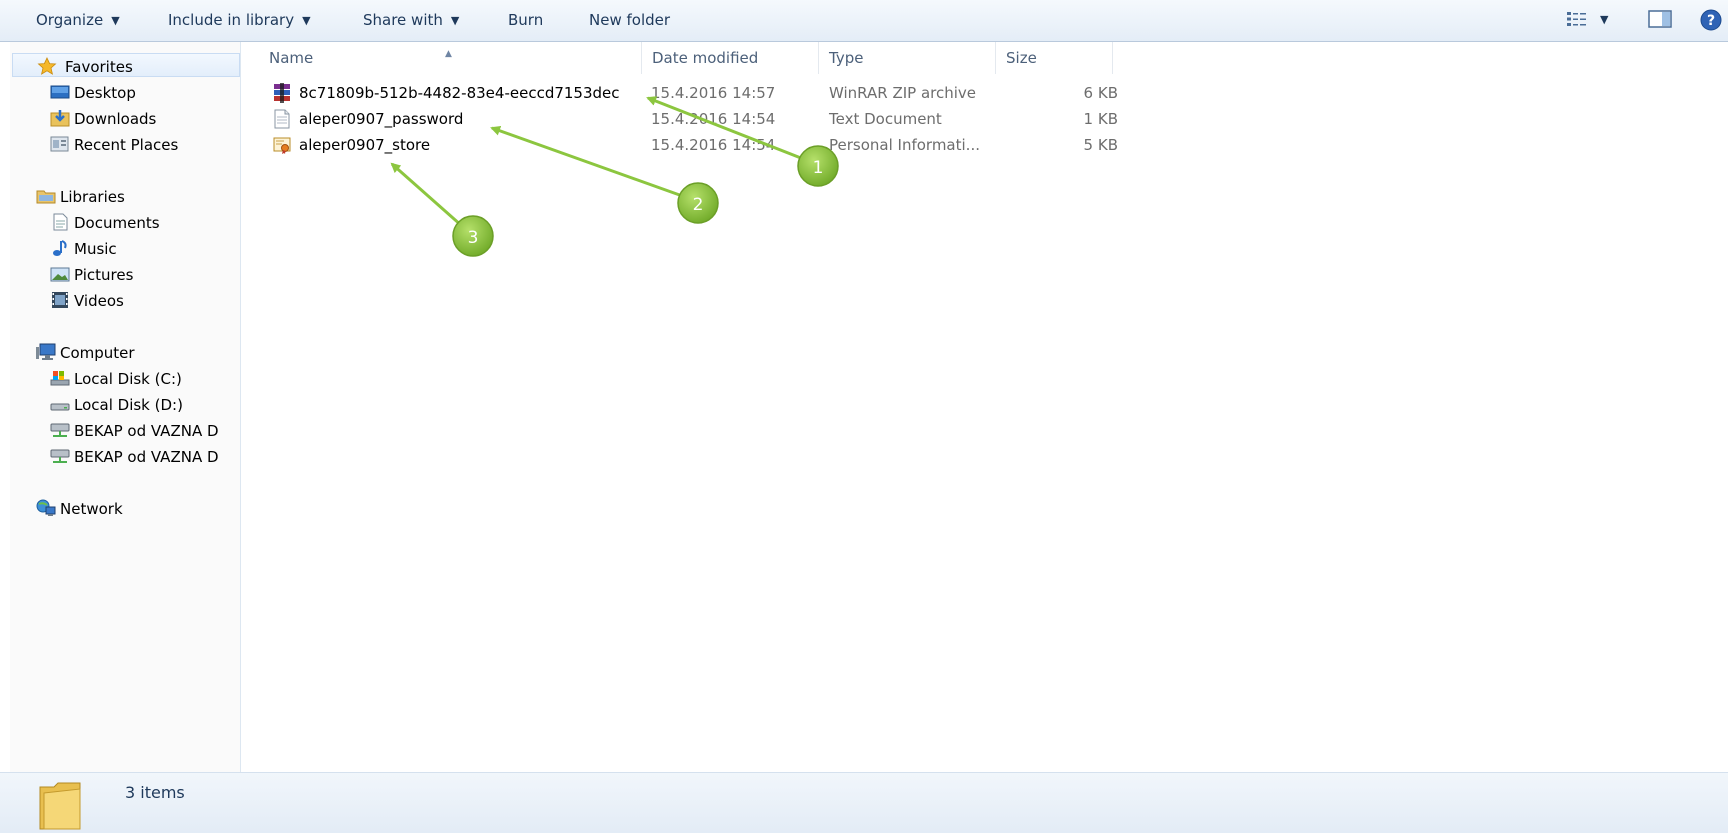  I want to click on music-note-icon, so click(60, 248).